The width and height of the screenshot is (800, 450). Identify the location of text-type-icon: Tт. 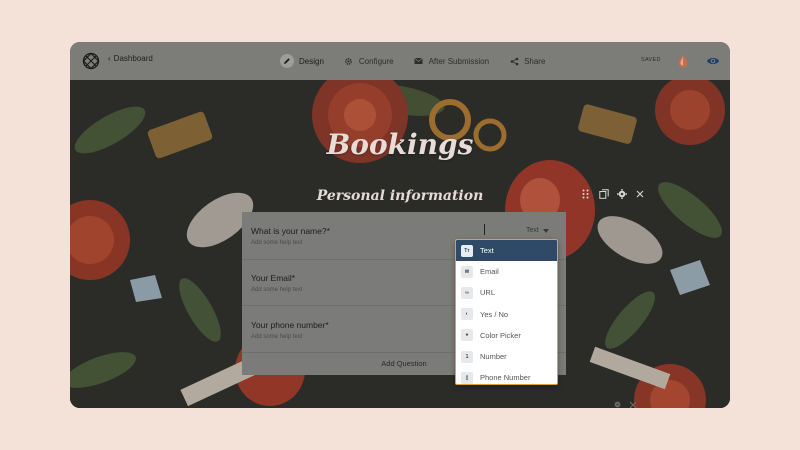
(467, 250).